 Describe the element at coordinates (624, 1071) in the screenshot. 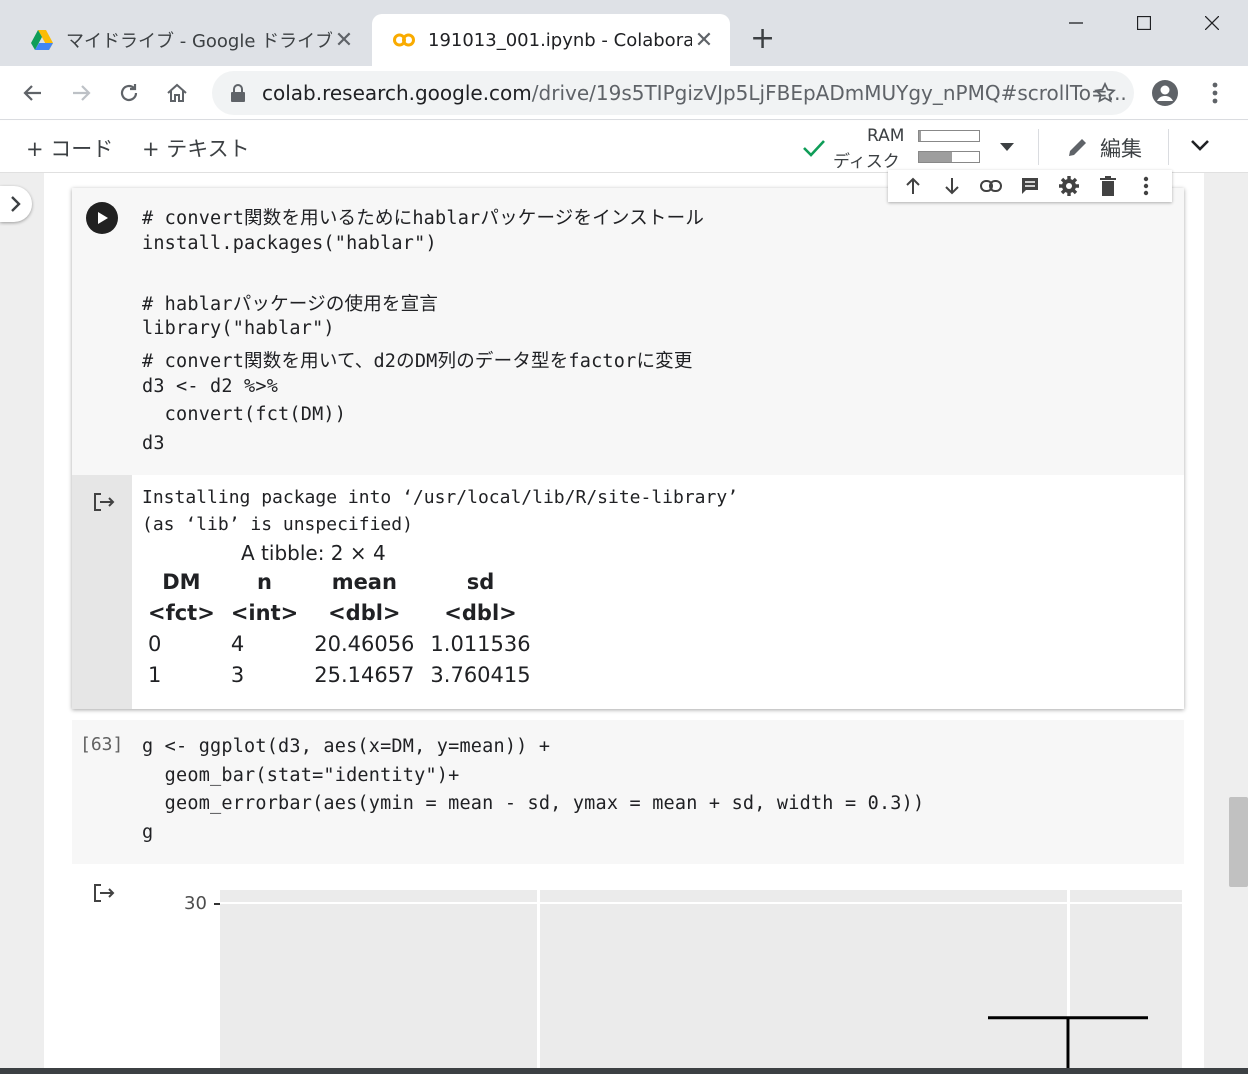

I see `taskbar-edge` at that location.